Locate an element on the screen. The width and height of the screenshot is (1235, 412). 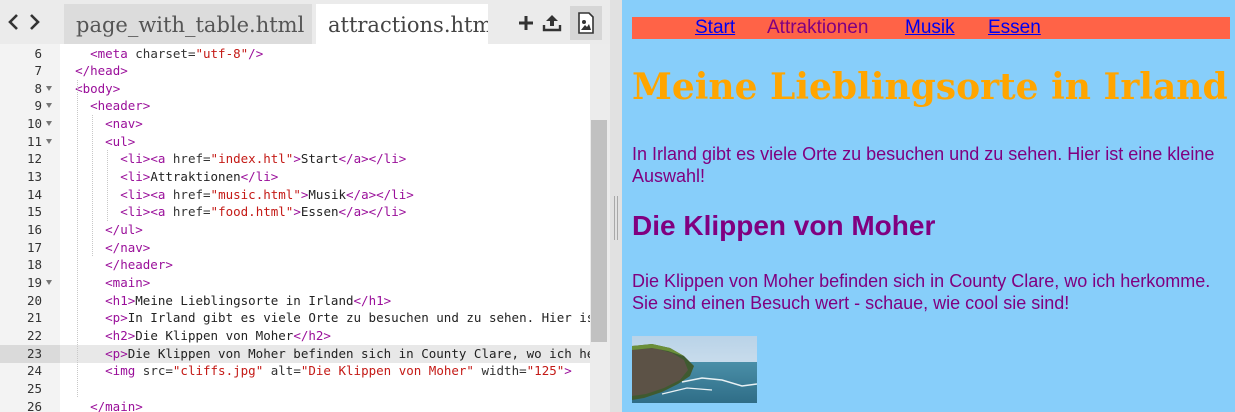
code-line: <li><a href="index.htl">Start</a></li> is located at coordinates (325, 159).